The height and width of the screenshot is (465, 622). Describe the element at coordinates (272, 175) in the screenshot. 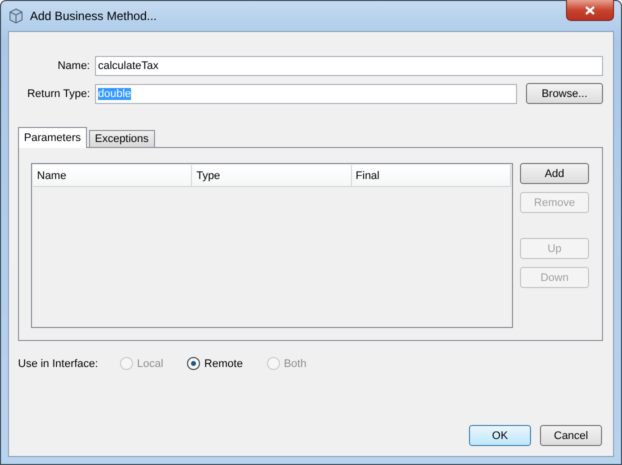

I see `column-header: Type` at that location.